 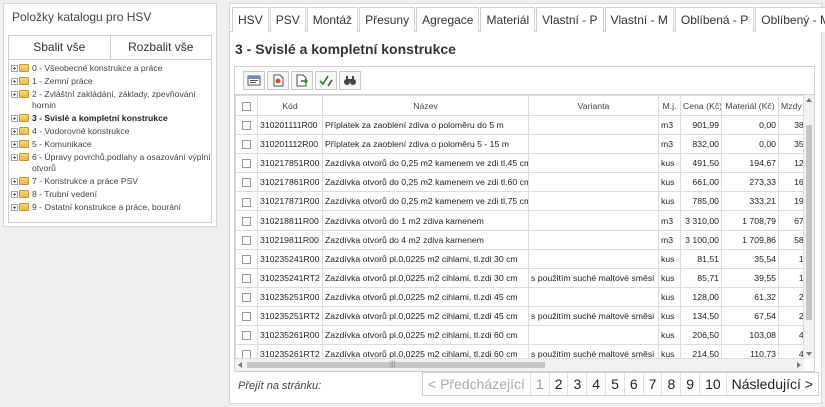 I want to click on prev-page-button: < Předcházející, so click(x=477, y=384).